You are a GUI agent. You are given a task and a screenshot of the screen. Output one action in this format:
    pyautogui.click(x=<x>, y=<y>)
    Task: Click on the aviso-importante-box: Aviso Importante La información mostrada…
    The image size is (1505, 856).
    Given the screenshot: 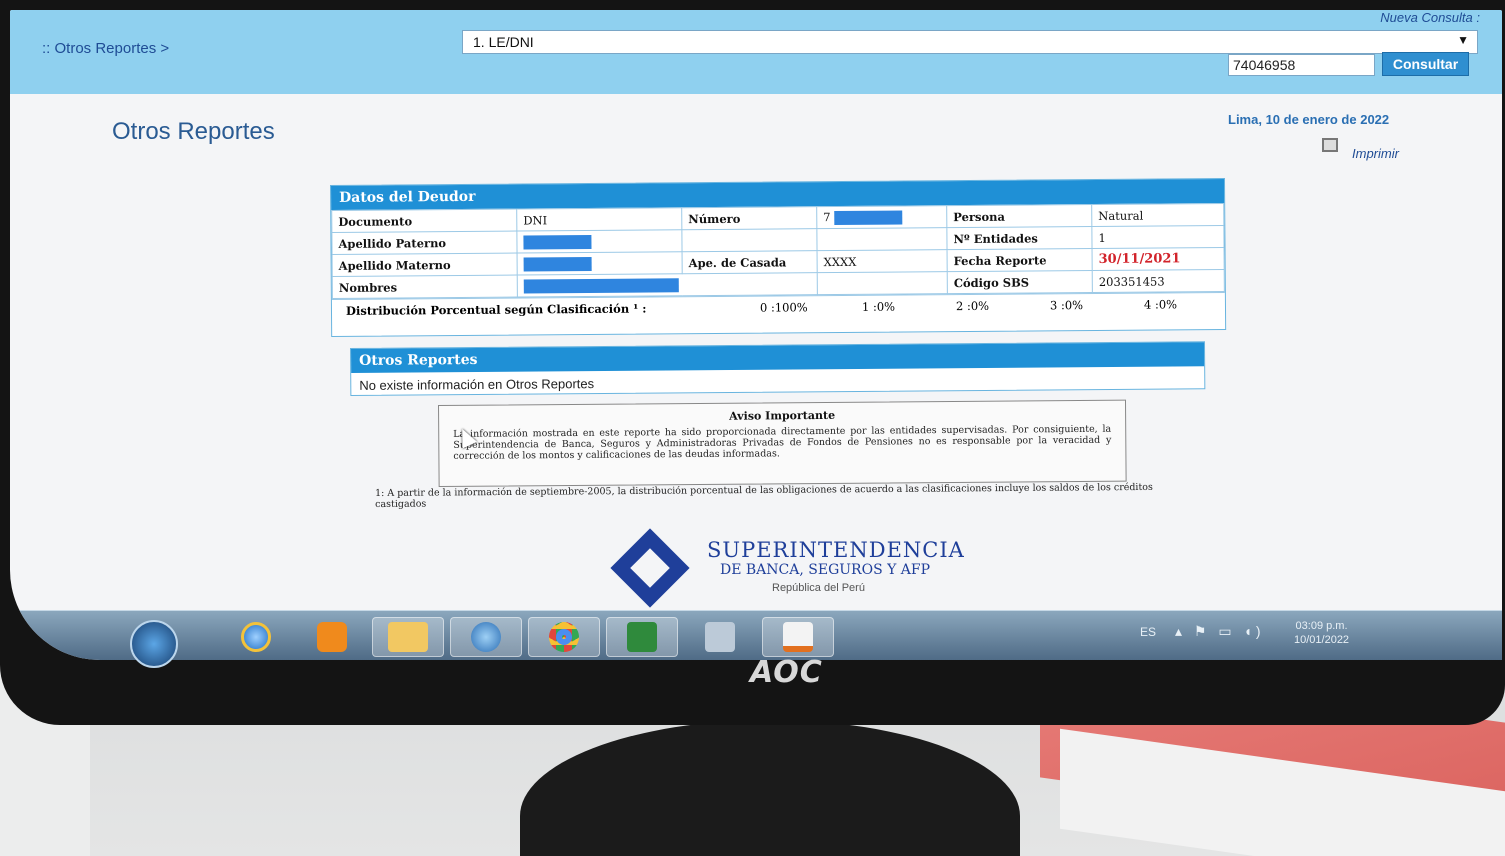 What is the action you would take?
    pyautogui.click(x=782, y=443)
    